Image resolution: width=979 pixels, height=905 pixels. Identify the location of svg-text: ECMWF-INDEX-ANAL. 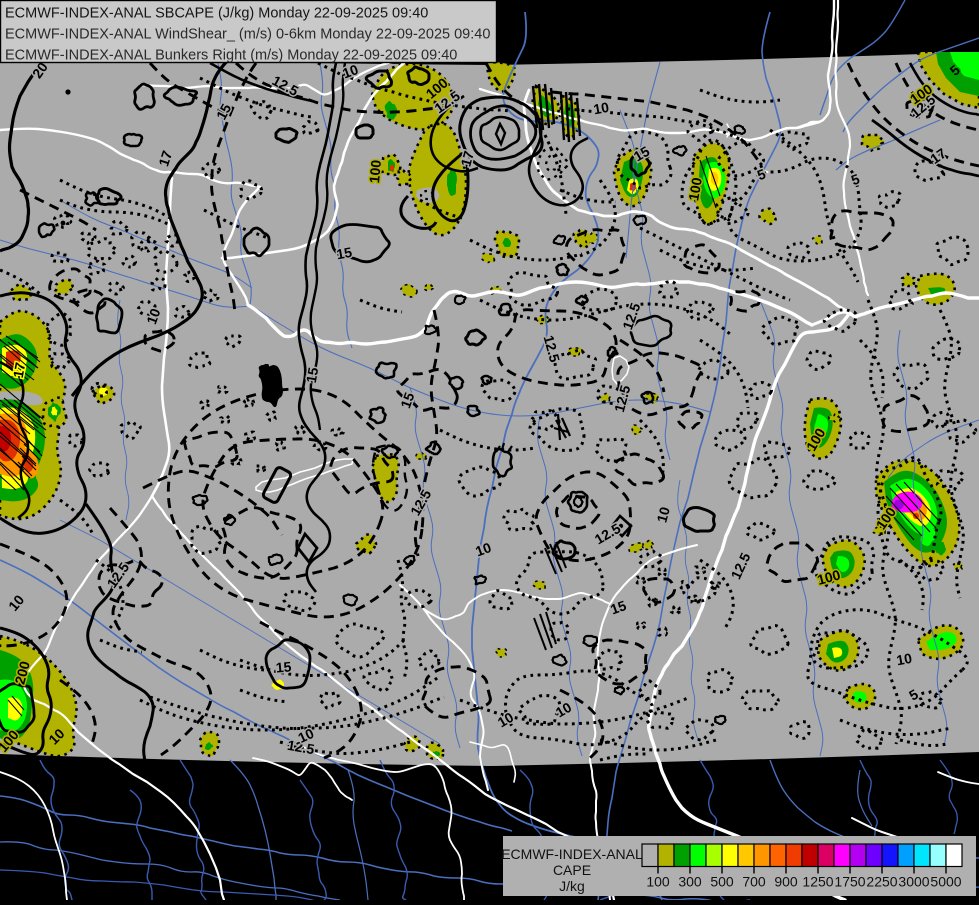
(572, 854).